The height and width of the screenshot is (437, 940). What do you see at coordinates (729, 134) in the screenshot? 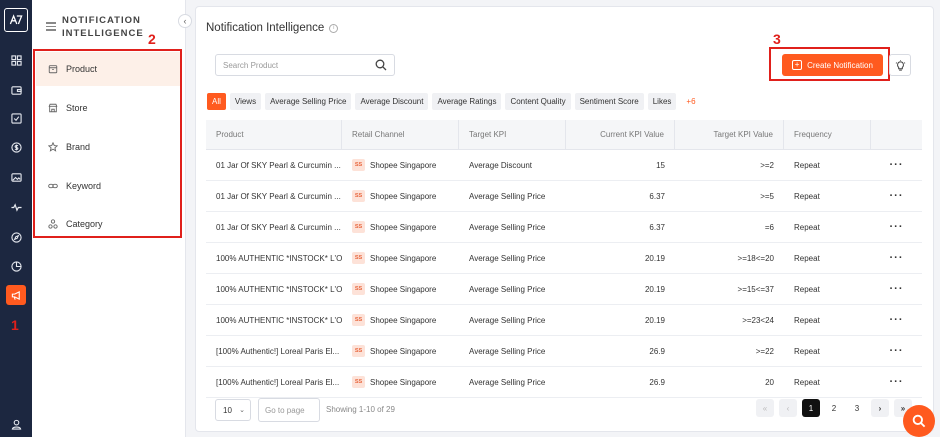
I see `column-header: Target KPI Value` at bounding box center [729, 134].